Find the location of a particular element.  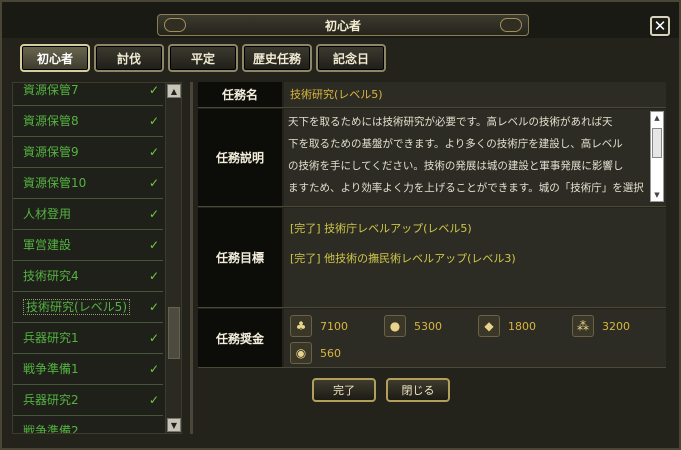

quest-description-label: 任務説明 is located at coordinates (240, 157).